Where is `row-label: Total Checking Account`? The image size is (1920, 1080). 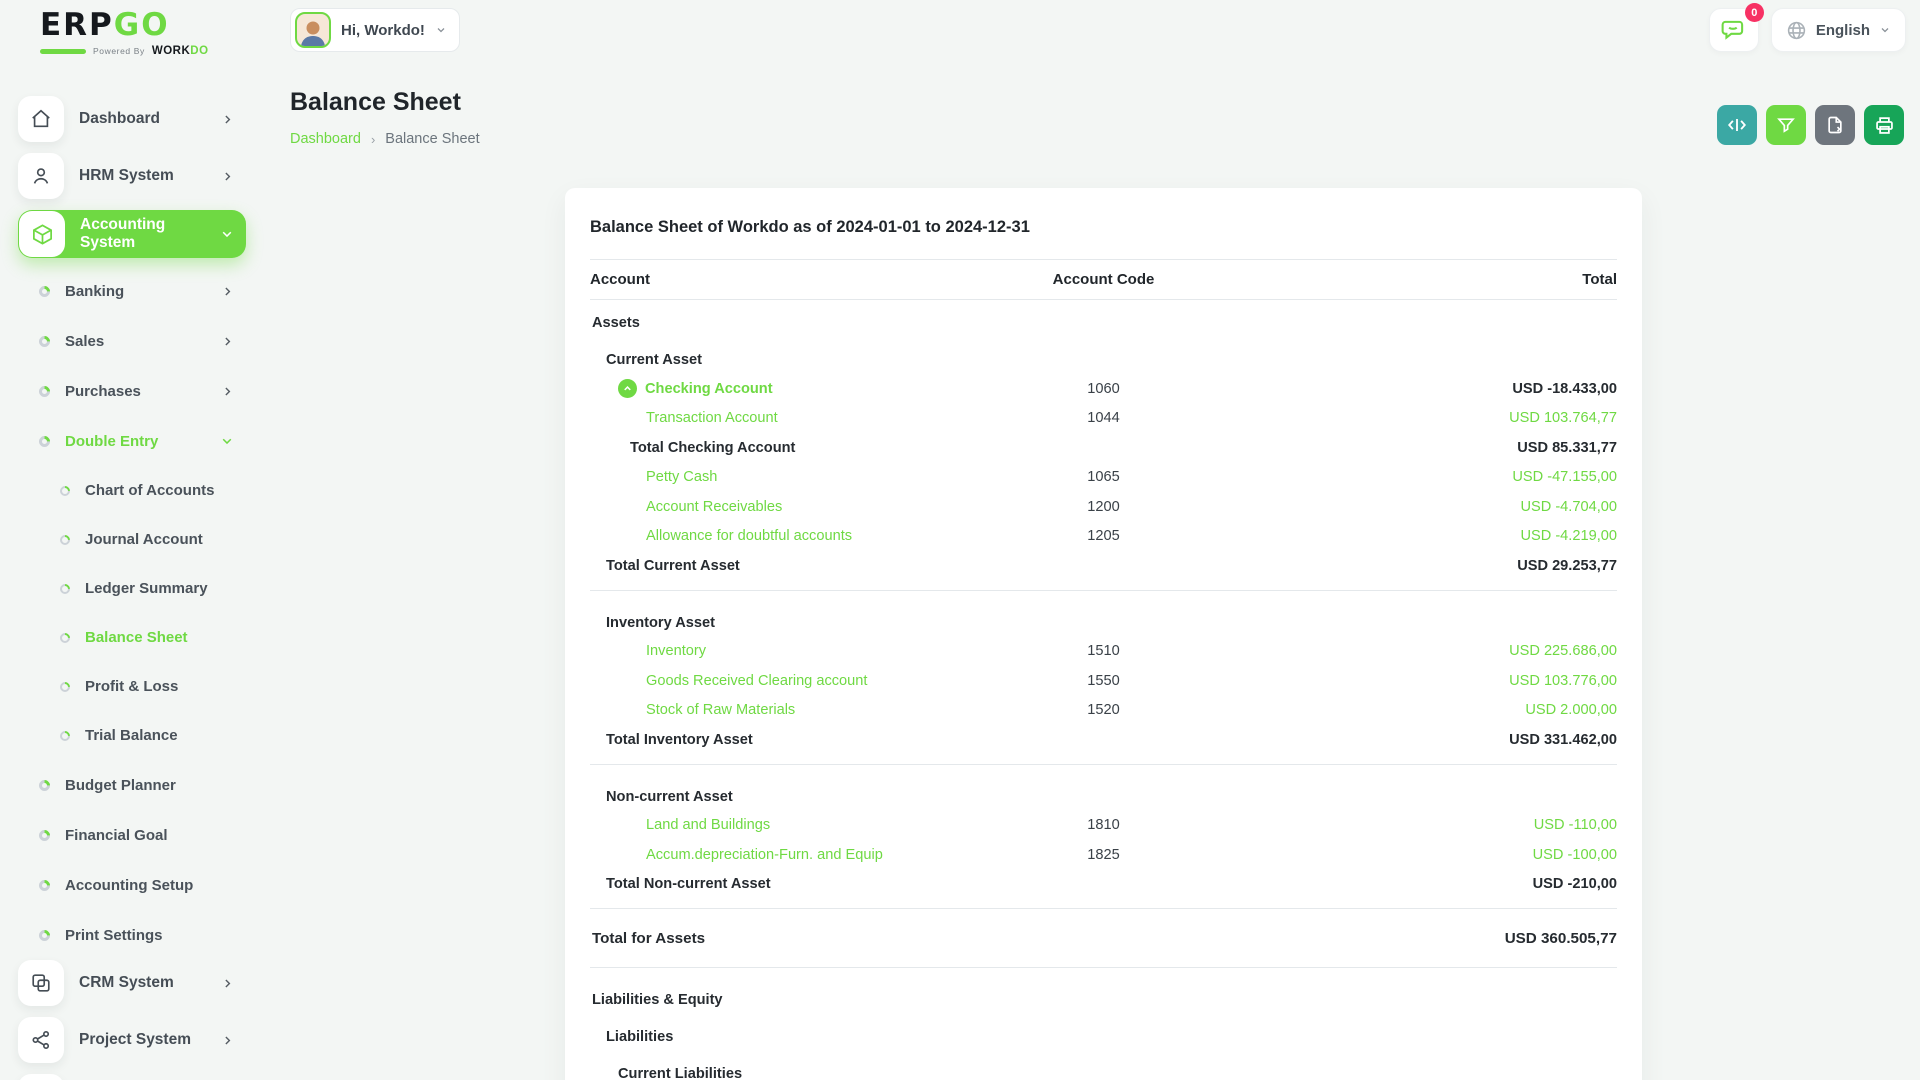
row-label: Total Checking Account is located at coordinates (713, 447).